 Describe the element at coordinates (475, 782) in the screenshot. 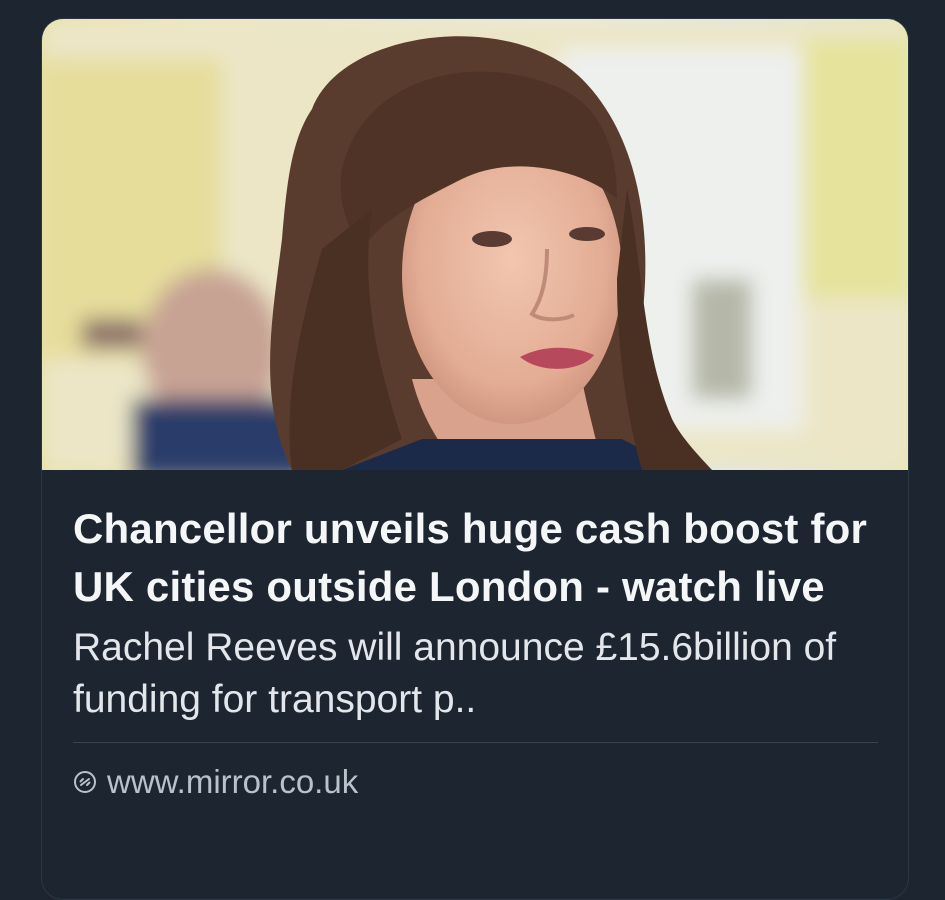

I see `source-link: www.mirror.co.uk` at that location.